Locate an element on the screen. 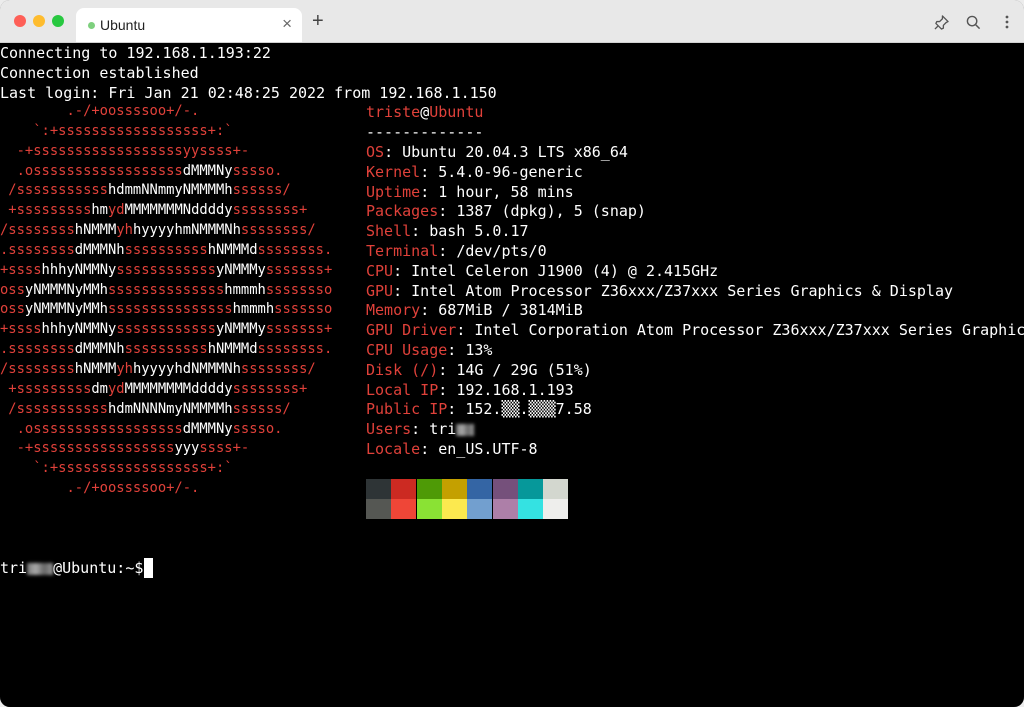 The height and width of the screenshot is (707, 1024). logo-segment: /sssssssssss is located at coordinates (54, 190).